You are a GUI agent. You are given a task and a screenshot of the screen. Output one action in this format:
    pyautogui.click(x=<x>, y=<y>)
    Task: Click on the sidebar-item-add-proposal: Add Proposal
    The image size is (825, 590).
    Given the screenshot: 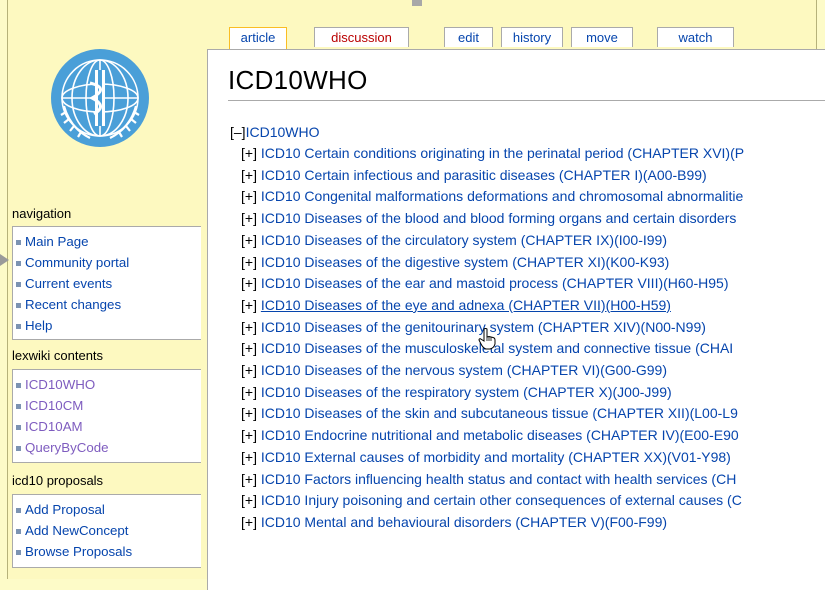 What is the action you would take?
    pyautogui.click(x=107, y=509)
    